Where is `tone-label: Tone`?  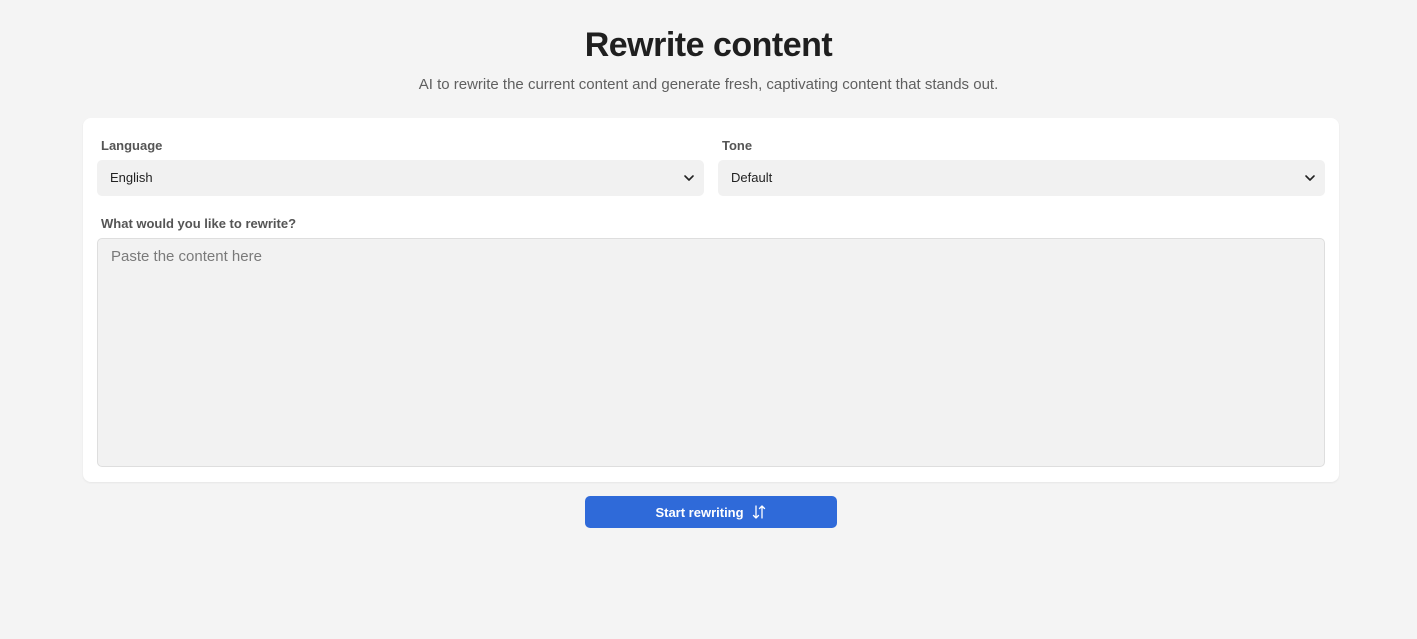 tone-label: Tone is located at coordinates (737, 145).